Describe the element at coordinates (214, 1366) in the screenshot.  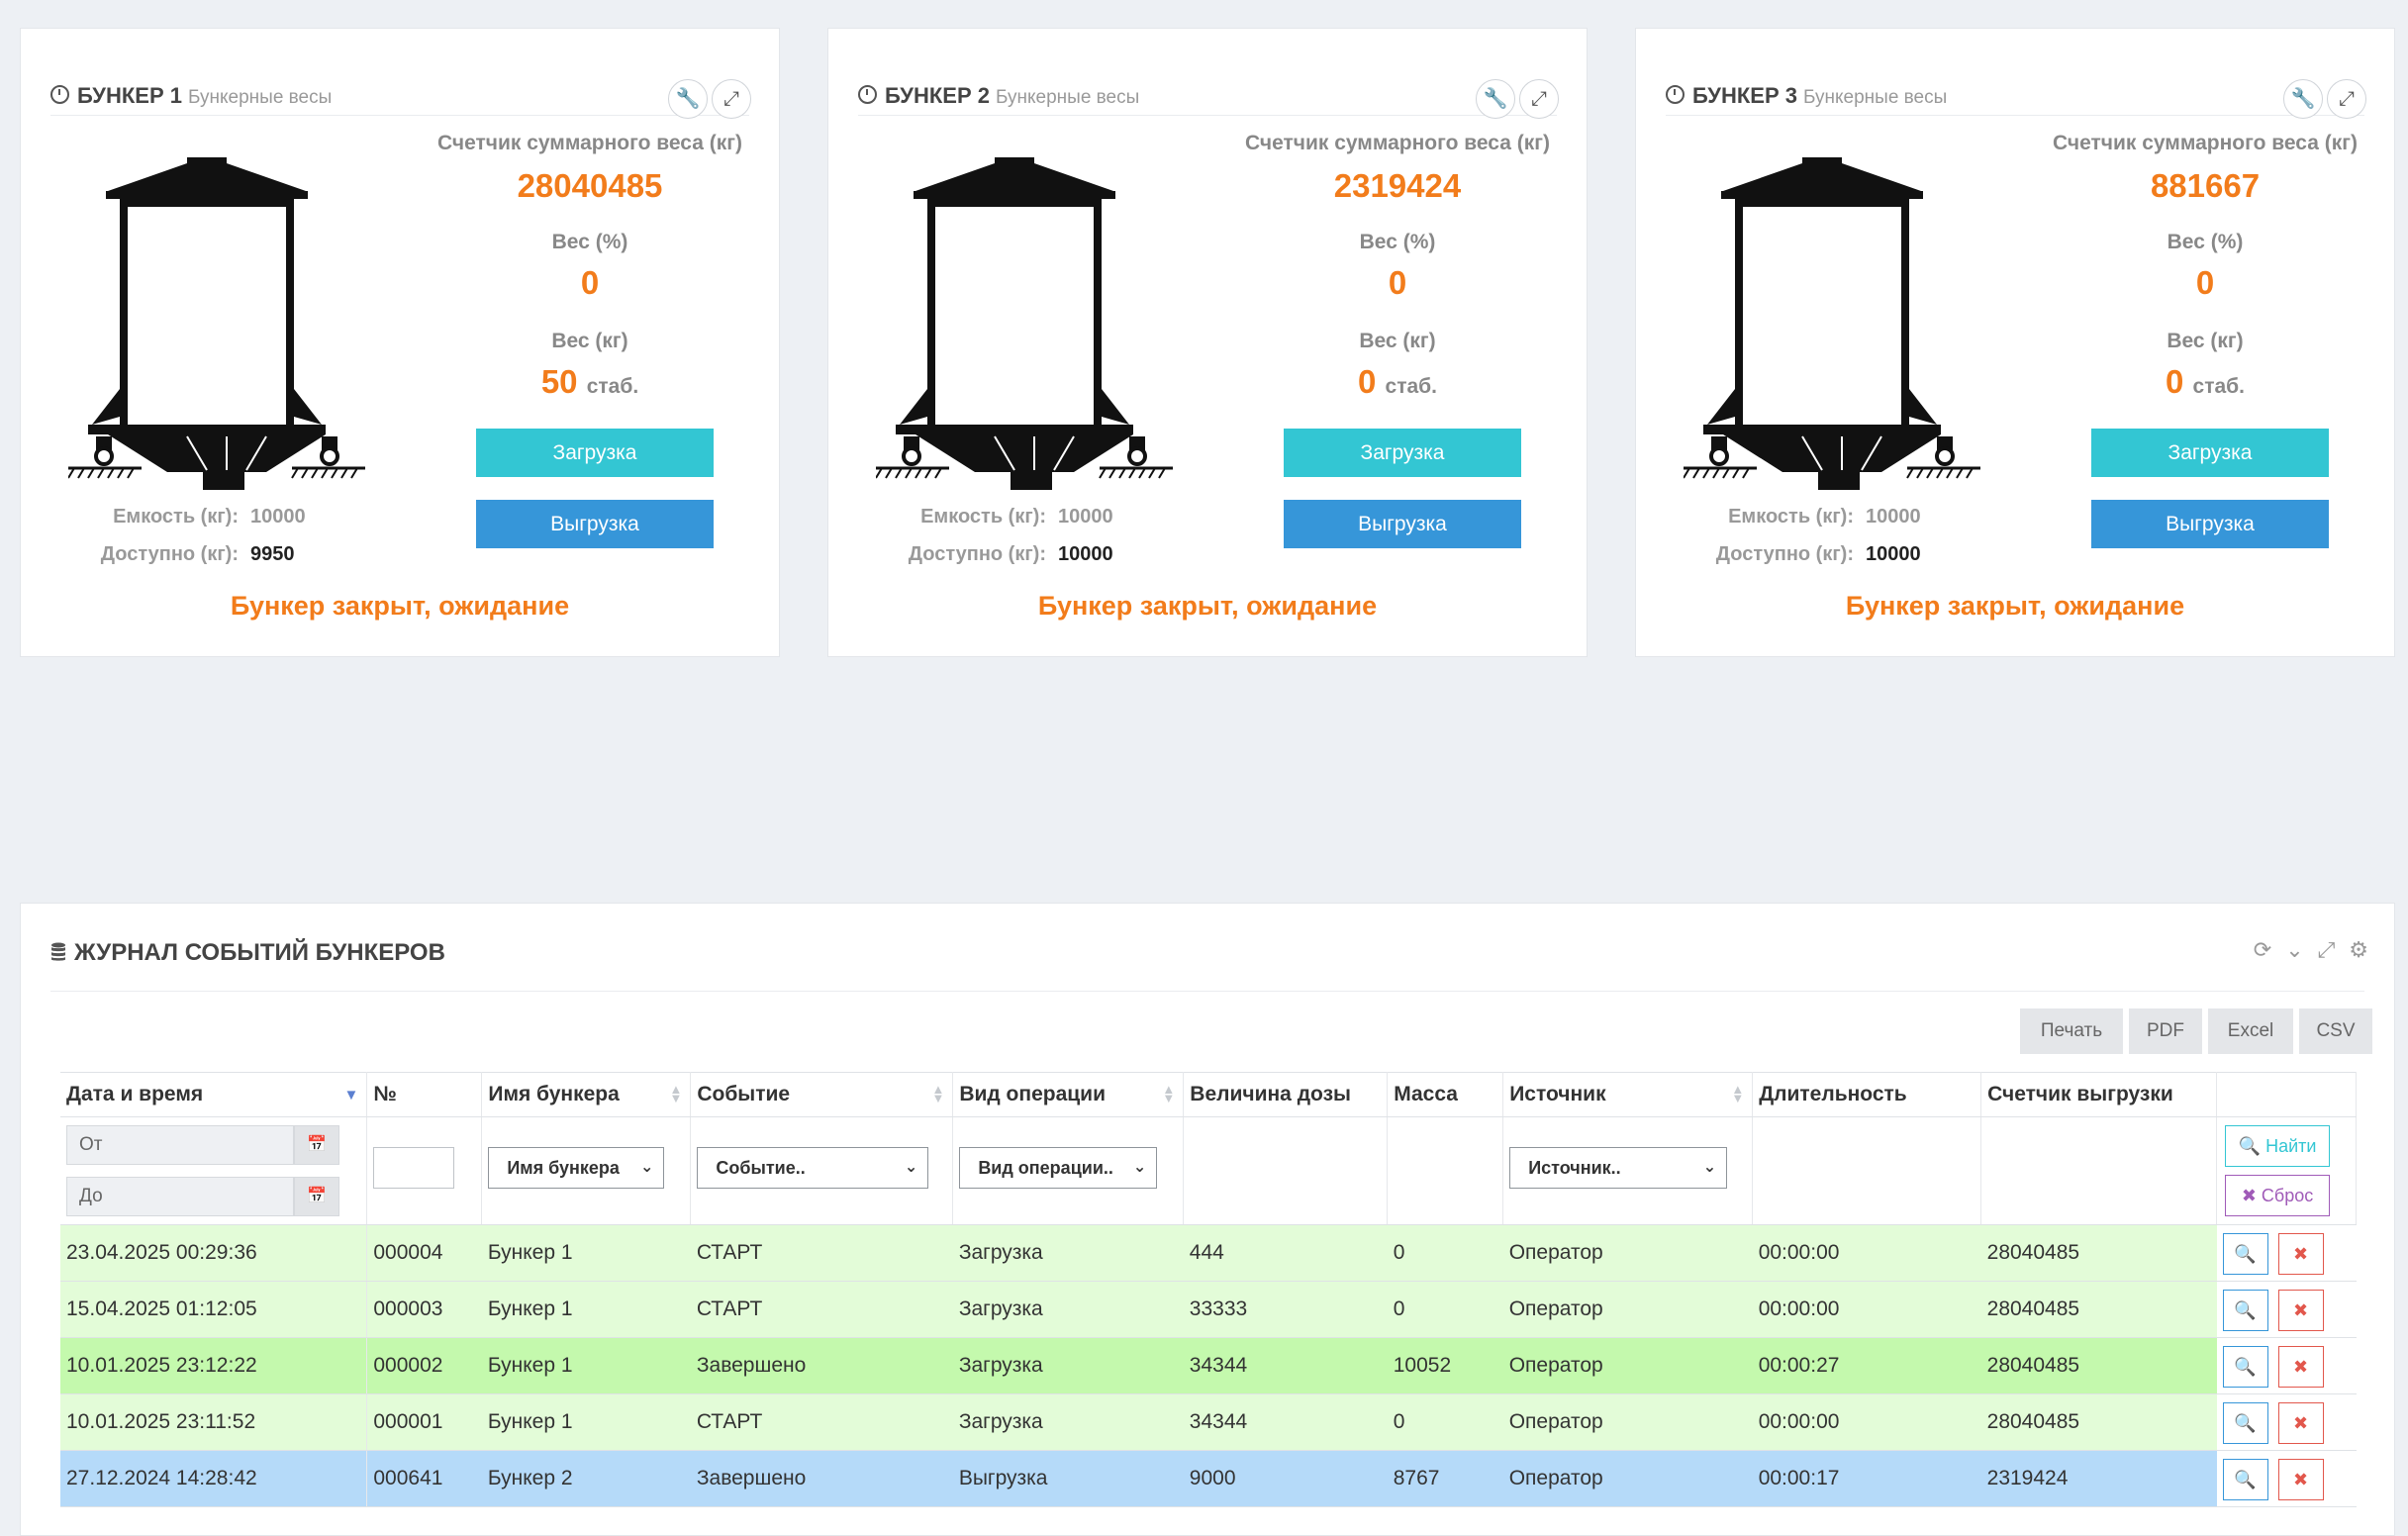
I see `cell-datetime: 10.01.2025 23:12:22` at that location.